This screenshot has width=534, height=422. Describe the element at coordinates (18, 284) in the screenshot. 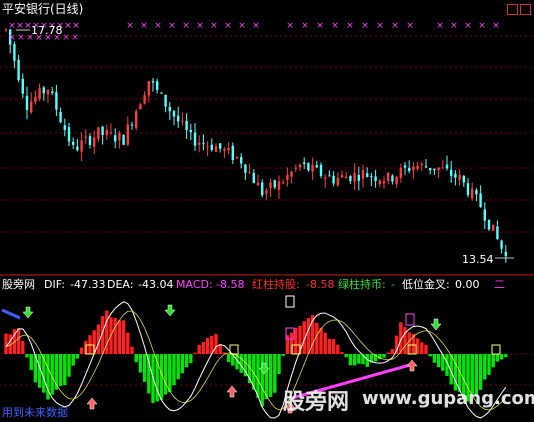

I see `indicator-name: 股旁网` at that location.